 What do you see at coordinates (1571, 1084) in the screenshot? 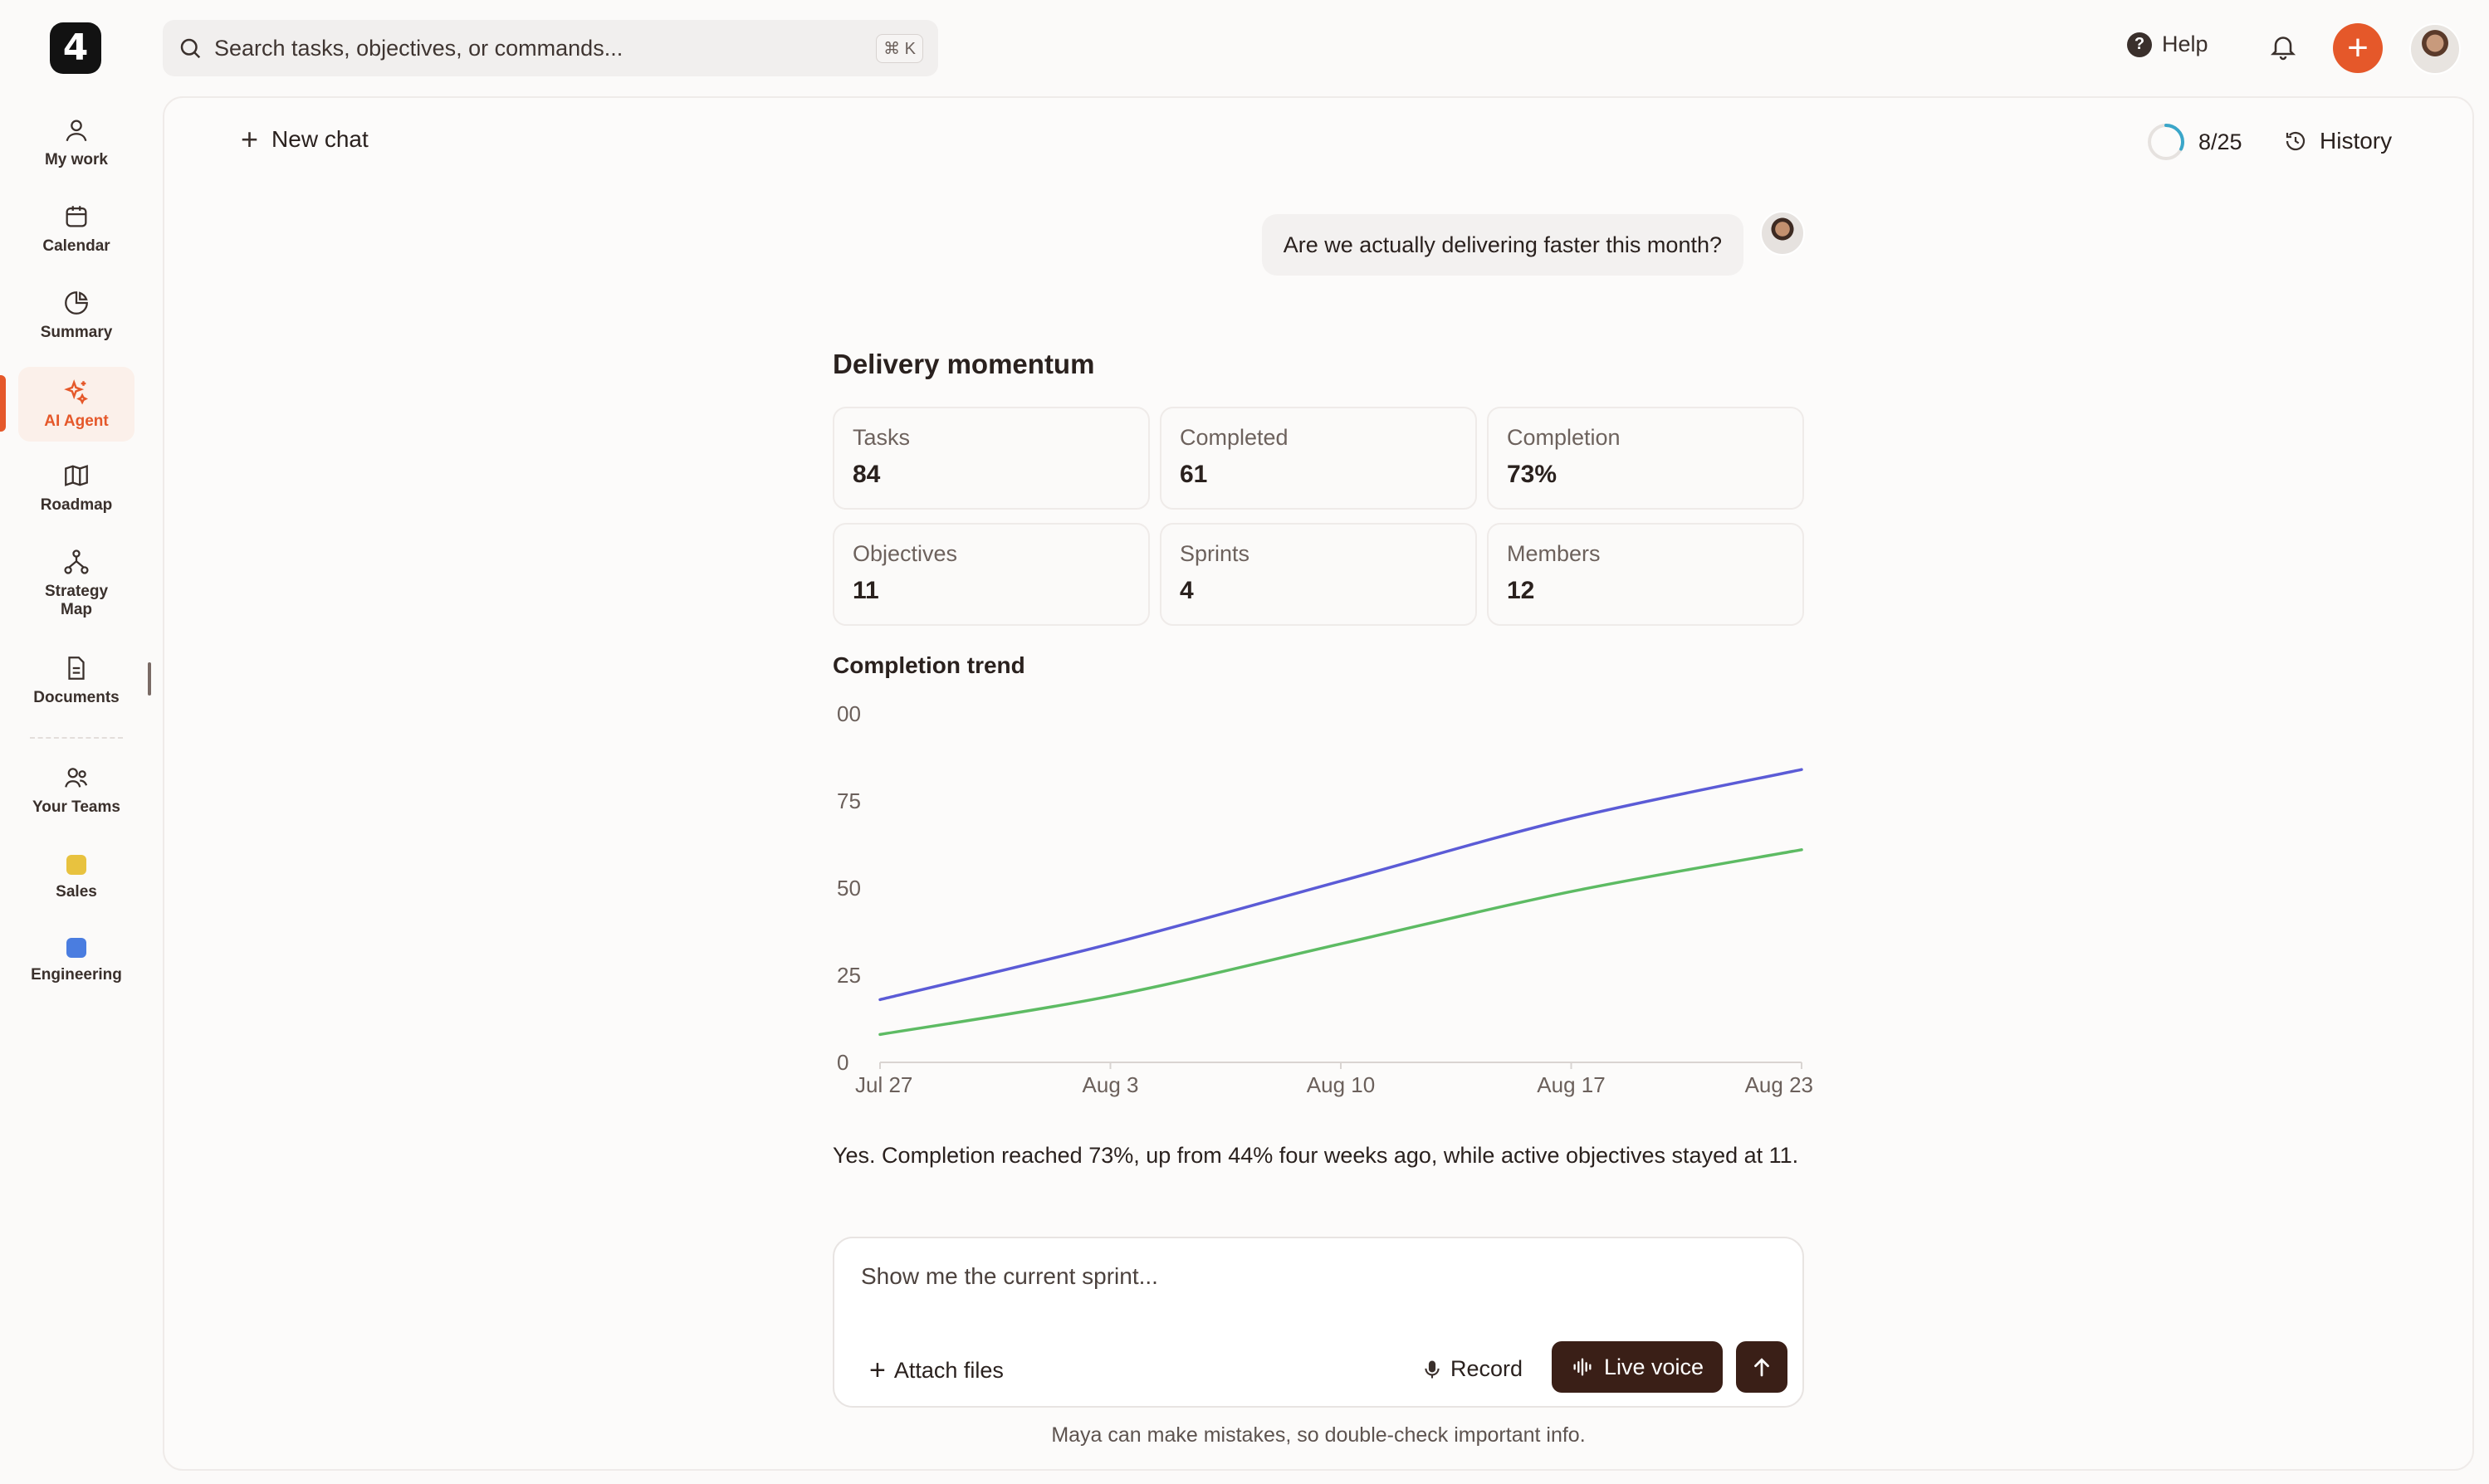
I see `x-tick-label: Aug 17` at bounding box center [1571, 1084].